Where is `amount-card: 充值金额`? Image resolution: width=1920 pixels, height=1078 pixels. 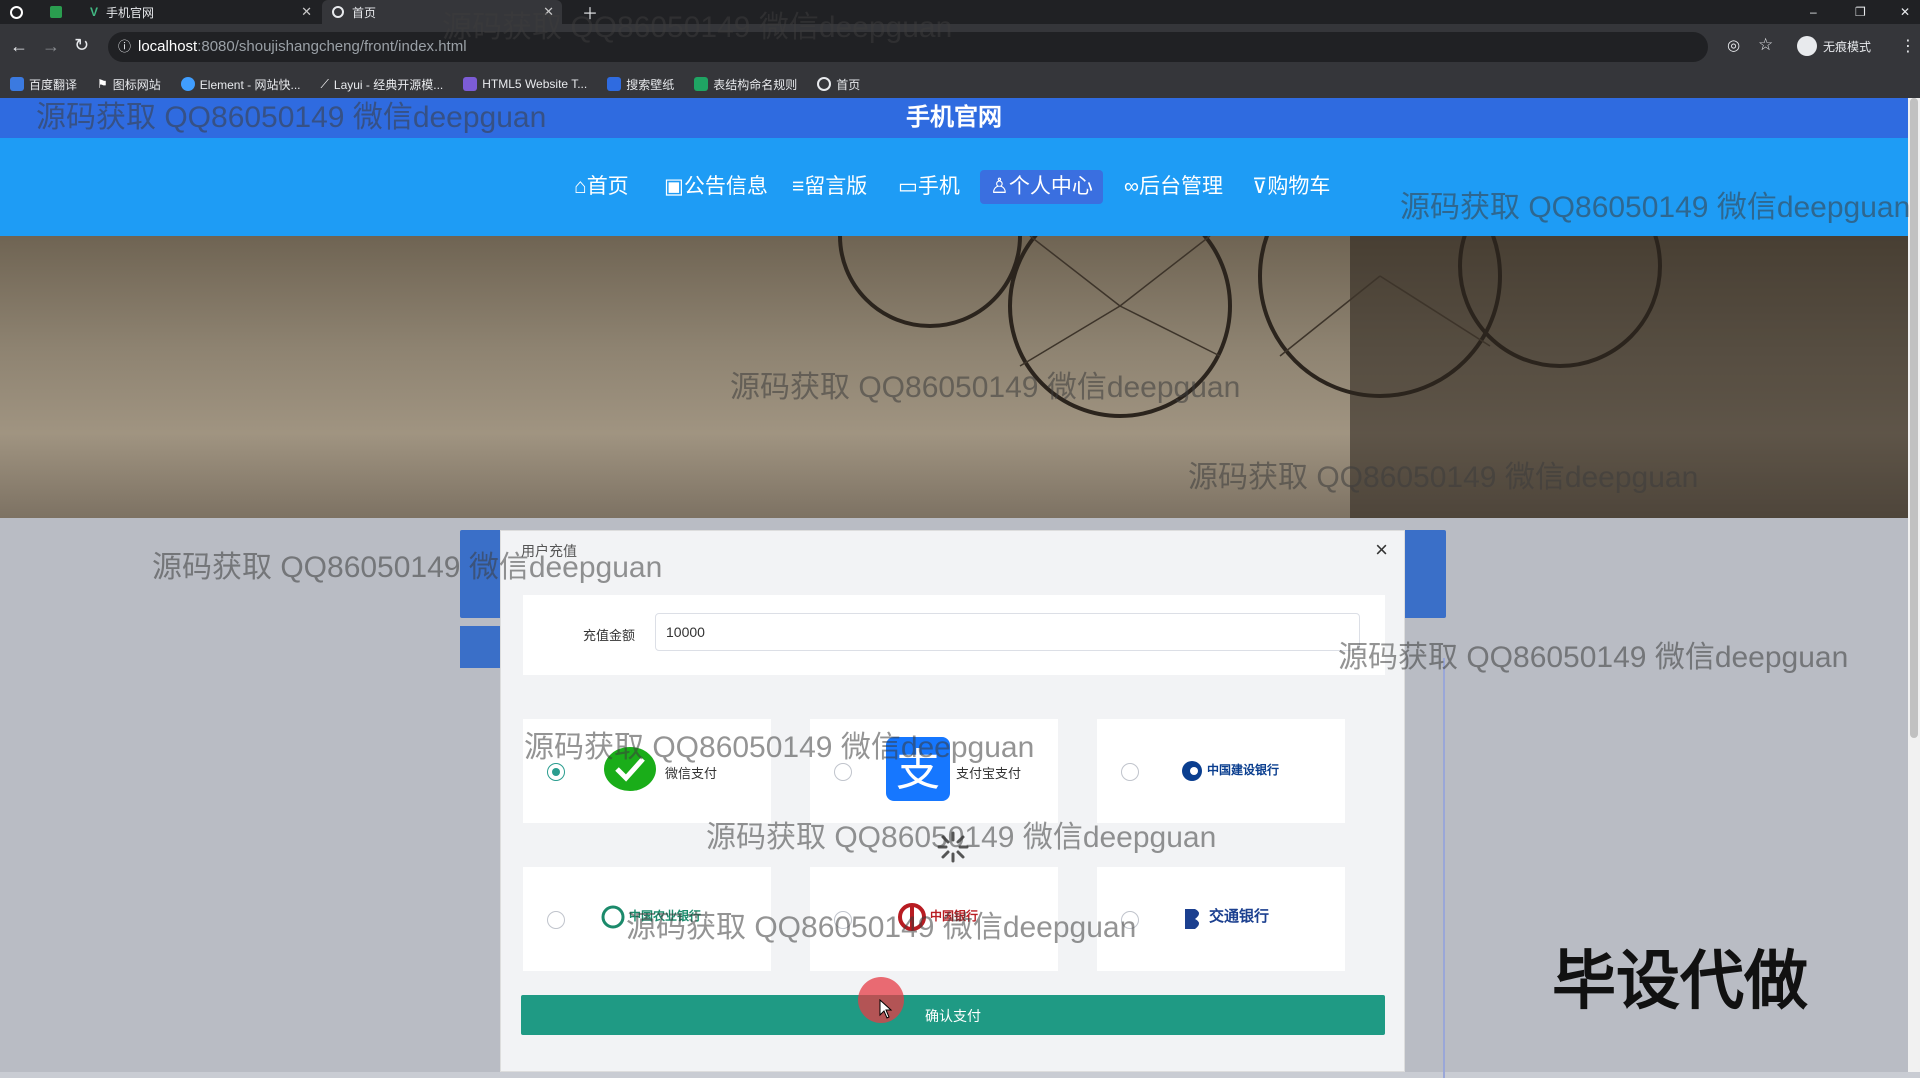 amount-card: 充值金额 is located at coordinates (954, 635).